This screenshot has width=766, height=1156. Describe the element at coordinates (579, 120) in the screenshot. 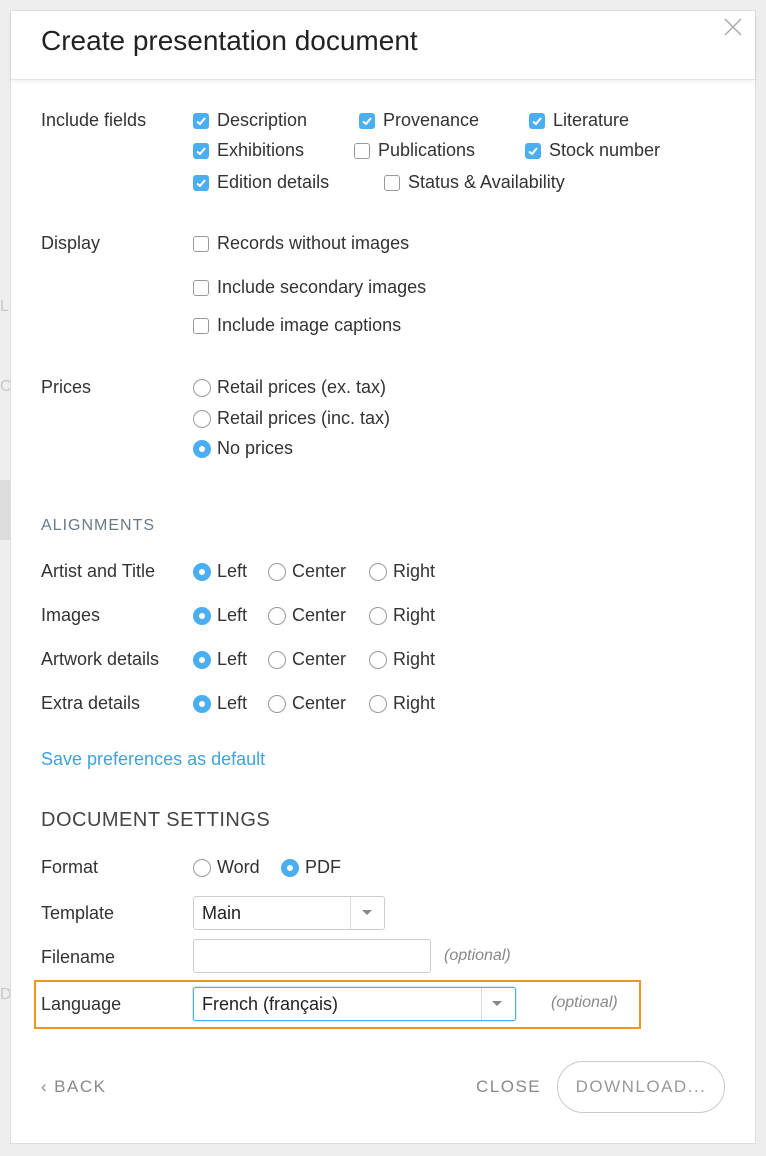

I see `checkbox-literature: Literature` at that location.